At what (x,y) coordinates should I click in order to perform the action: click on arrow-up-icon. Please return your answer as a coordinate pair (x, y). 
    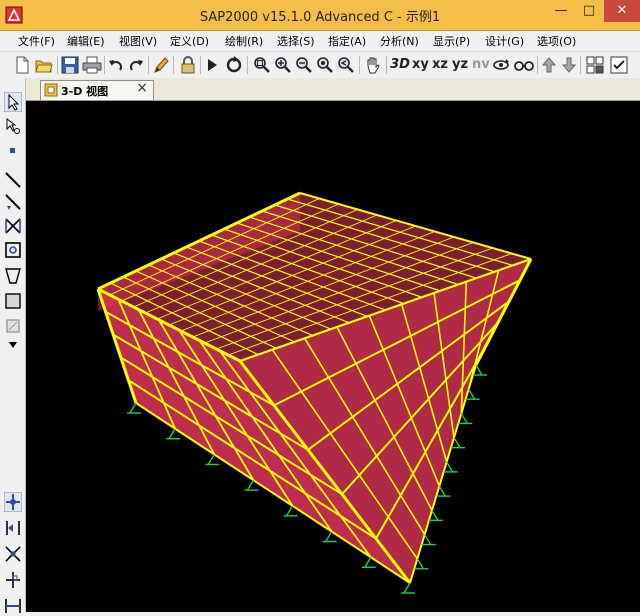
    Looking at the image, I should click on (549, 65).